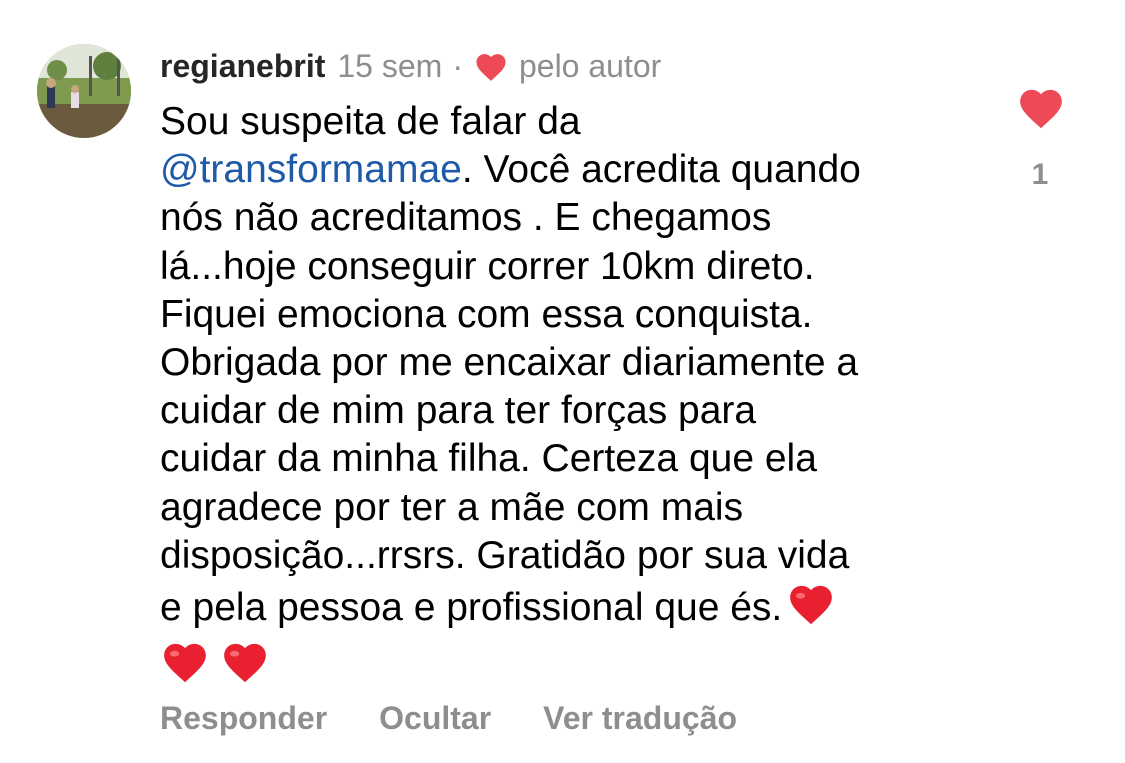 Image resolution: width=1125 pixels, height=763 pixels. Describe the element at coordinates (390, 65) in the screenshot. I see `comment-timestamp: 15 sem` at that location.